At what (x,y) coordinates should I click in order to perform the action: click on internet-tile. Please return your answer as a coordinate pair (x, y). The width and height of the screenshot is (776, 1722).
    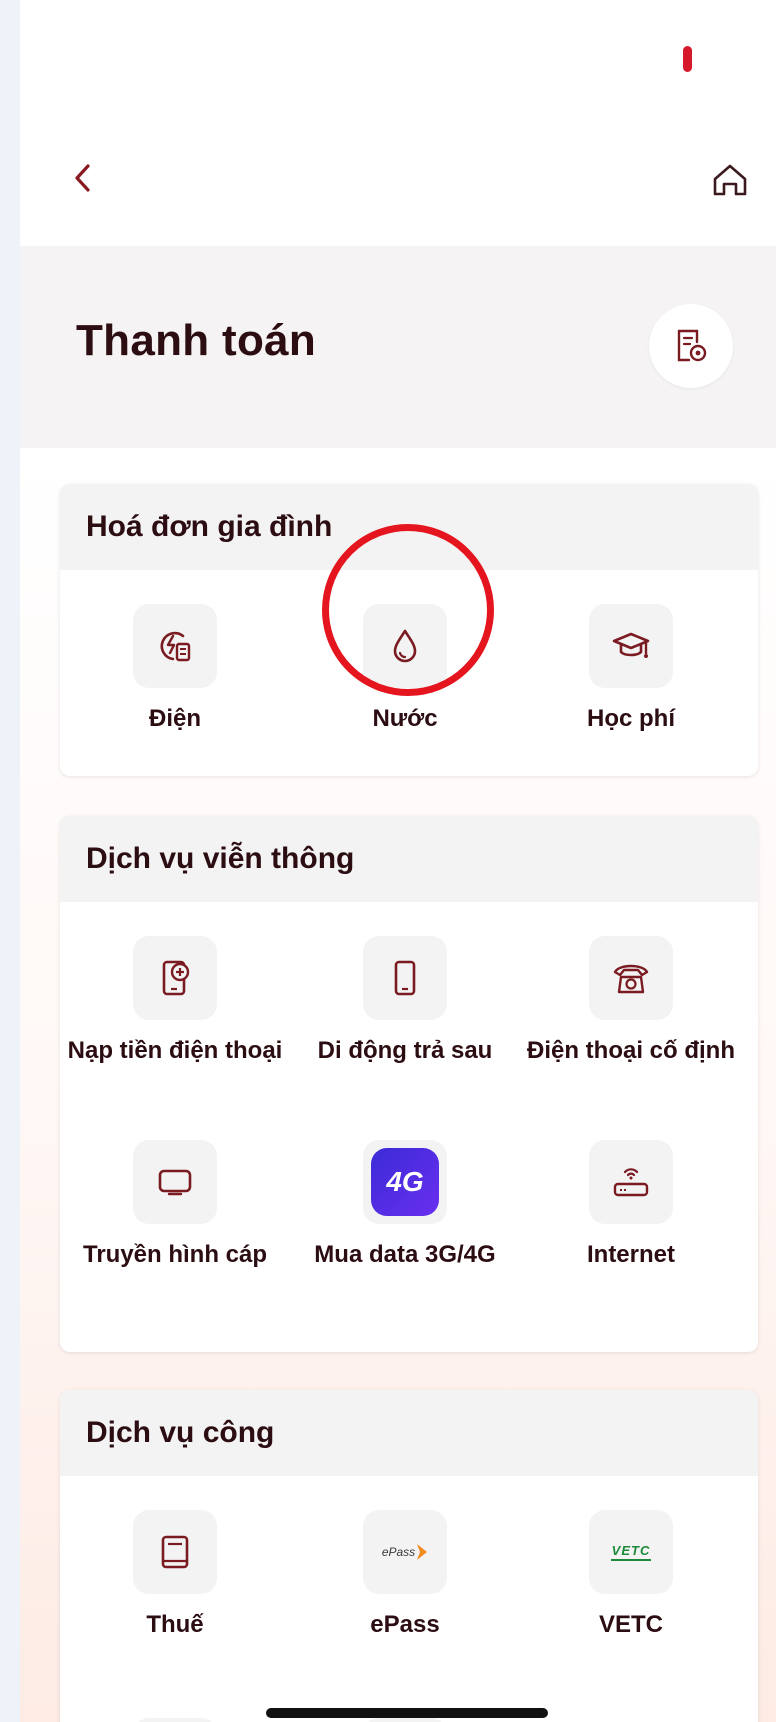
    Looking at the image, I should click on (631, 1182).